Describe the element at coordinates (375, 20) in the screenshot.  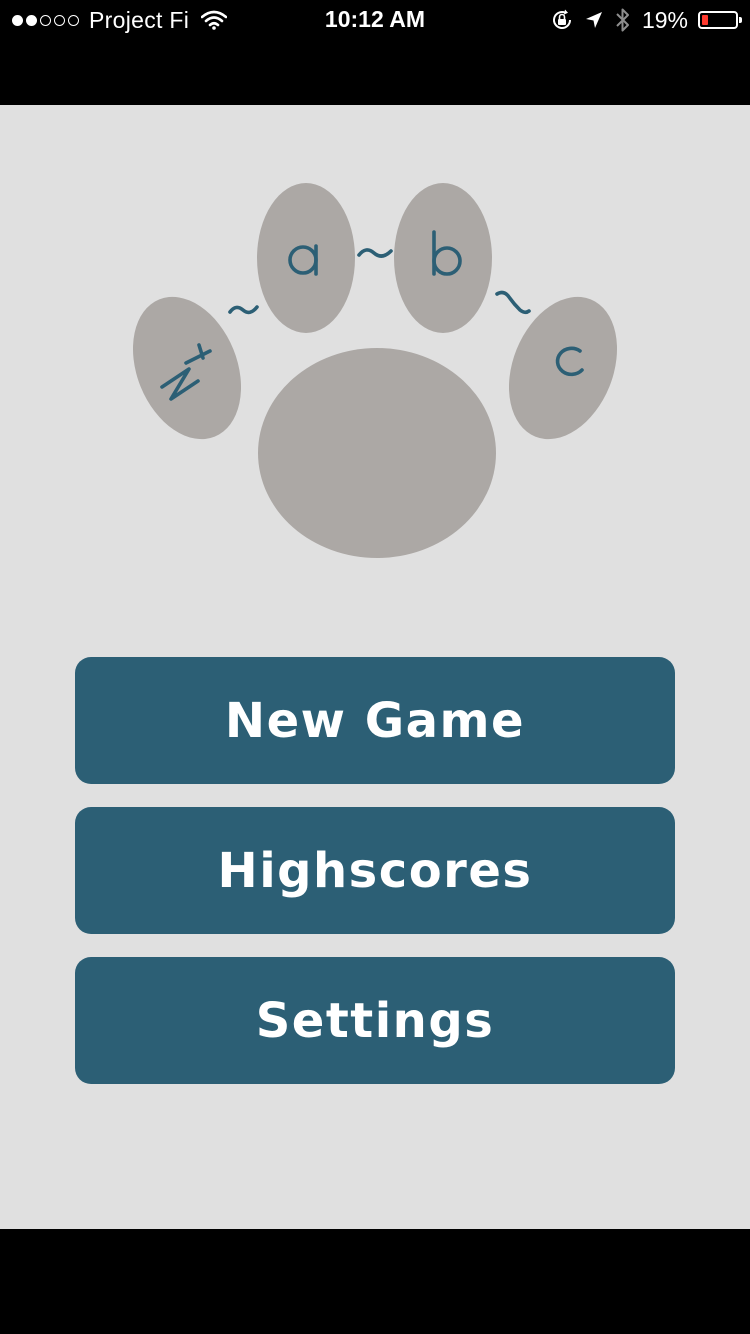
I see `status-bar: Project Fi 10:12 AM 19%` at that location.